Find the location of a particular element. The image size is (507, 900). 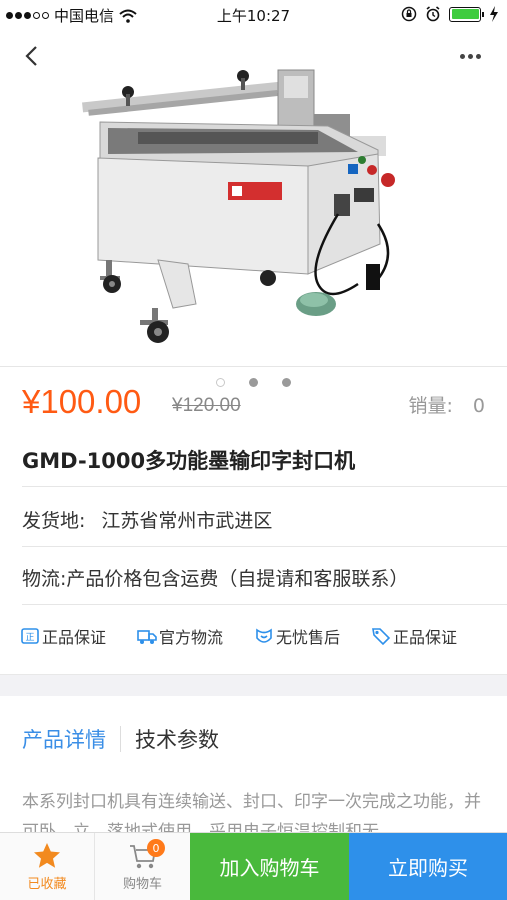

svg-text: 正 is located at coordinates (29, 638).